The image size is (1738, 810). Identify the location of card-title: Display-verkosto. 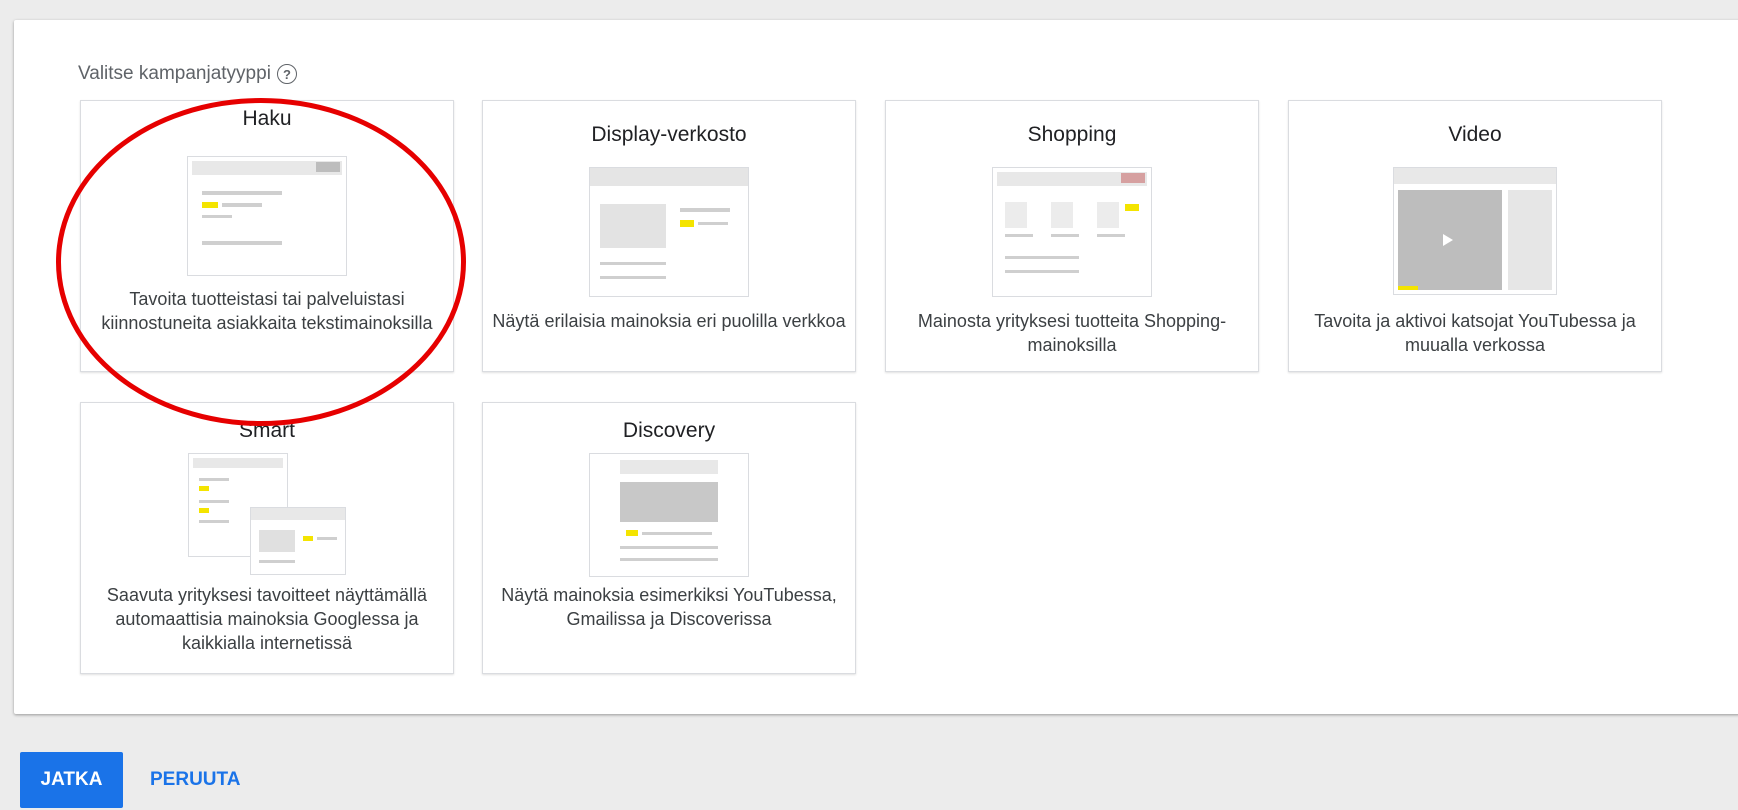
(669, 134).